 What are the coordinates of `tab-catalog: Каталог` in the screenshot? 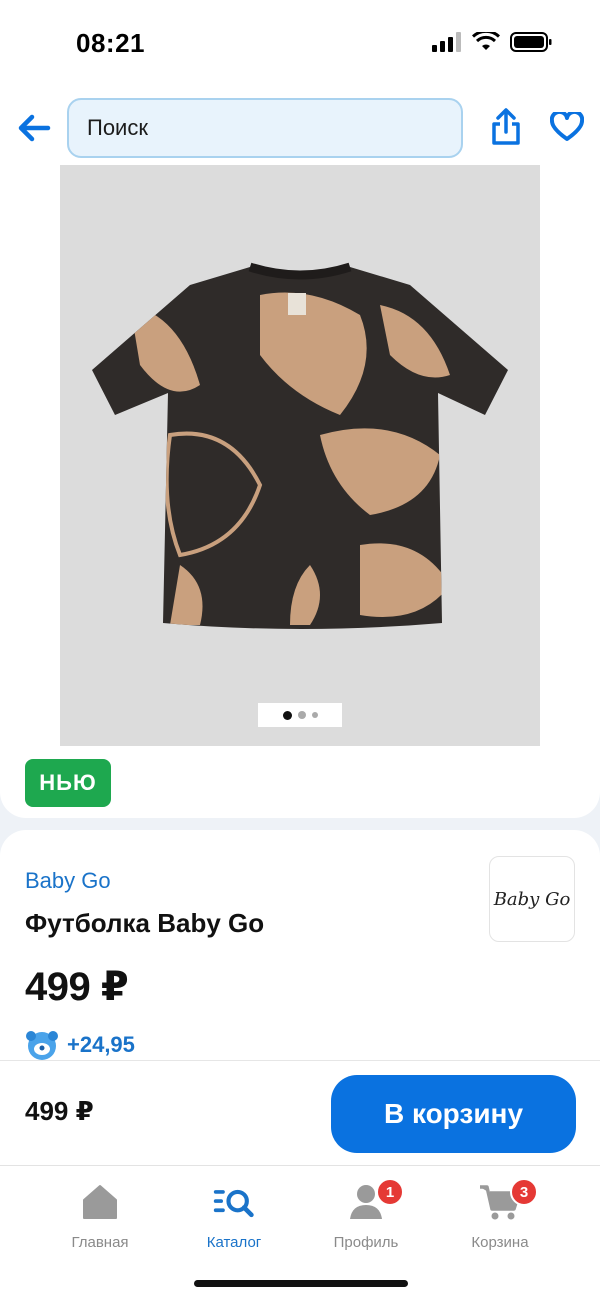 It's located at (234, 1222).